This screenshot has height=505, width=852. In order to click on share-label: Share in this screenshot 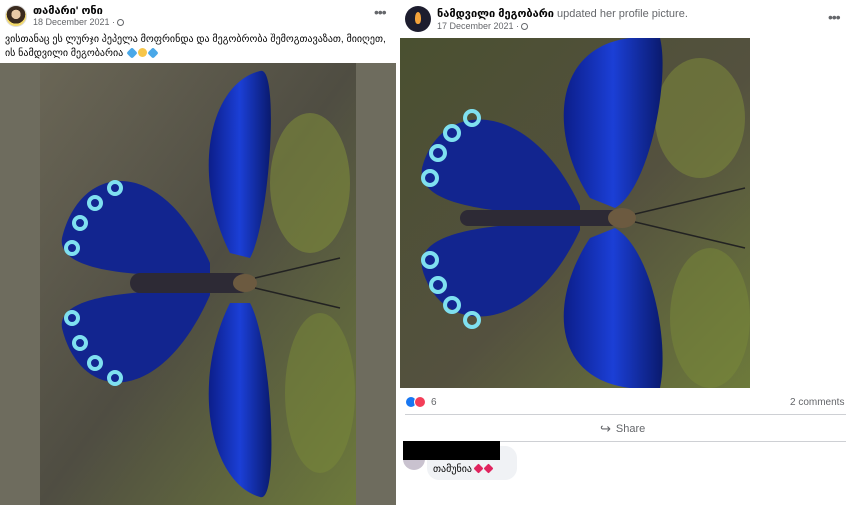, I will do `click(630, 429)`.